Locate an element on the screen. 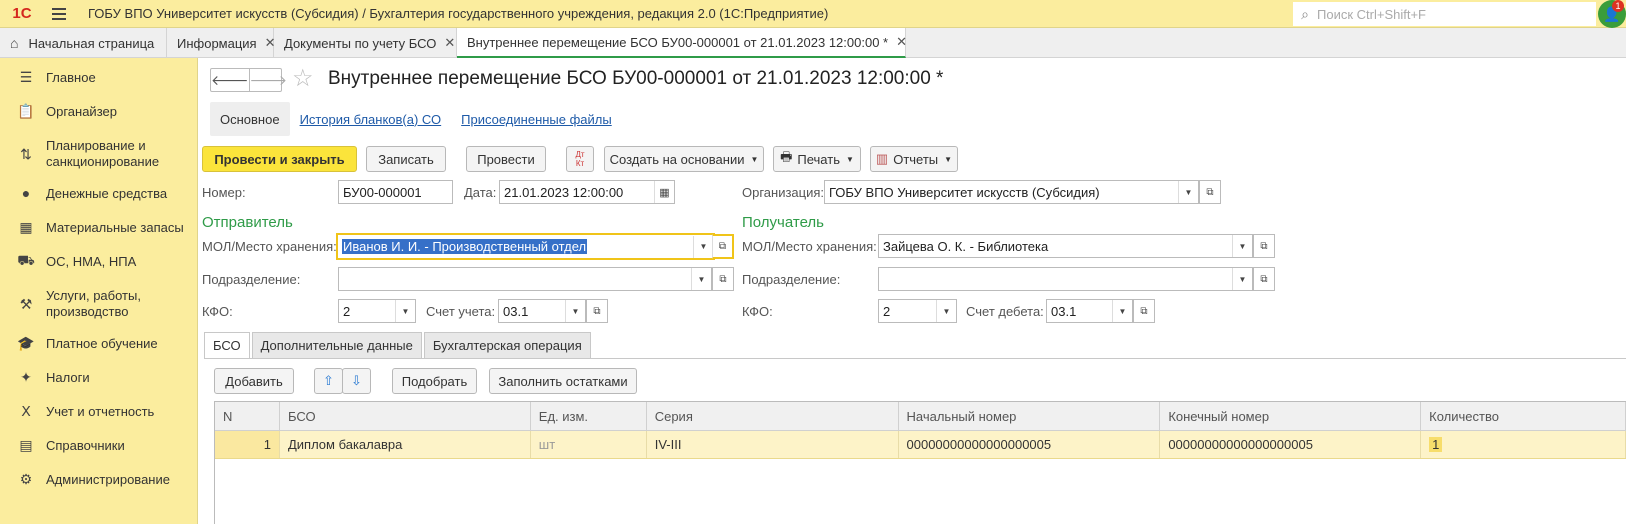 This screenshot has width=1626, height=524. tab-info: Информация ✕ is located at coordinates (221, 43).